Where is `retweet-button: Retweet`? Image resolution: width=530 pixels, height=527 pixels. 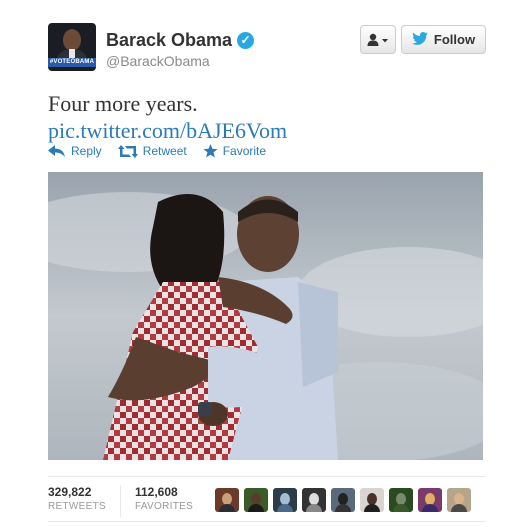
retweet-button: Retweet is located at coordinates (152, 151).